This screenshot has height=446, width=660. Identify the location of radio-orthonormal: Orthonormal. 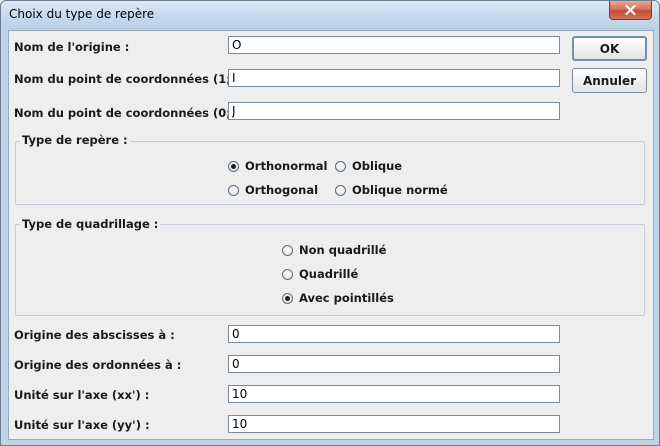
(277, 166).